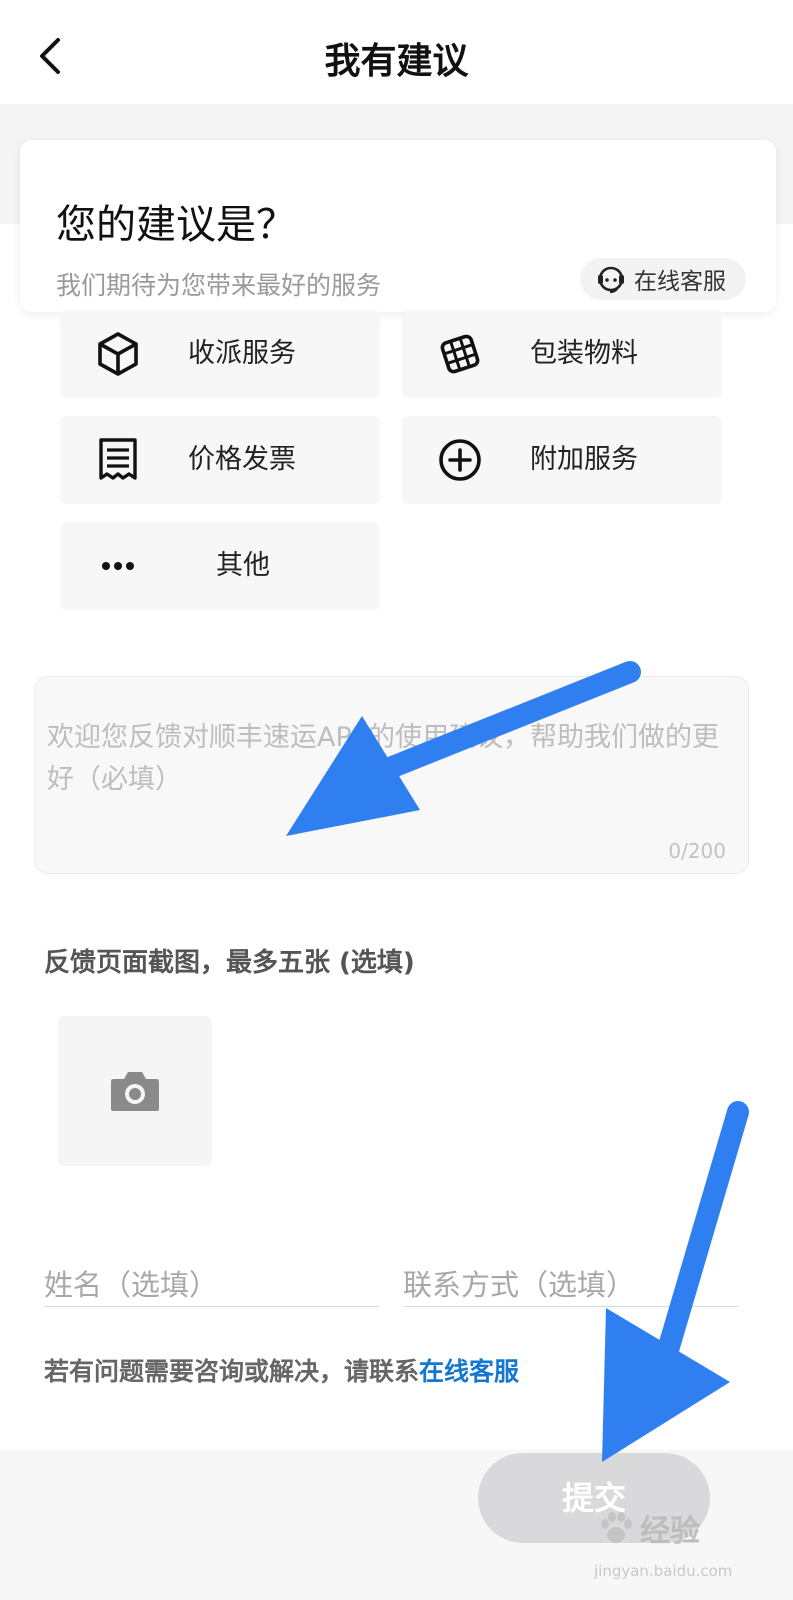 The width and height of the screenshot is (793, 1600). I want to click on paw-logo-icon, so click(616, 1527).